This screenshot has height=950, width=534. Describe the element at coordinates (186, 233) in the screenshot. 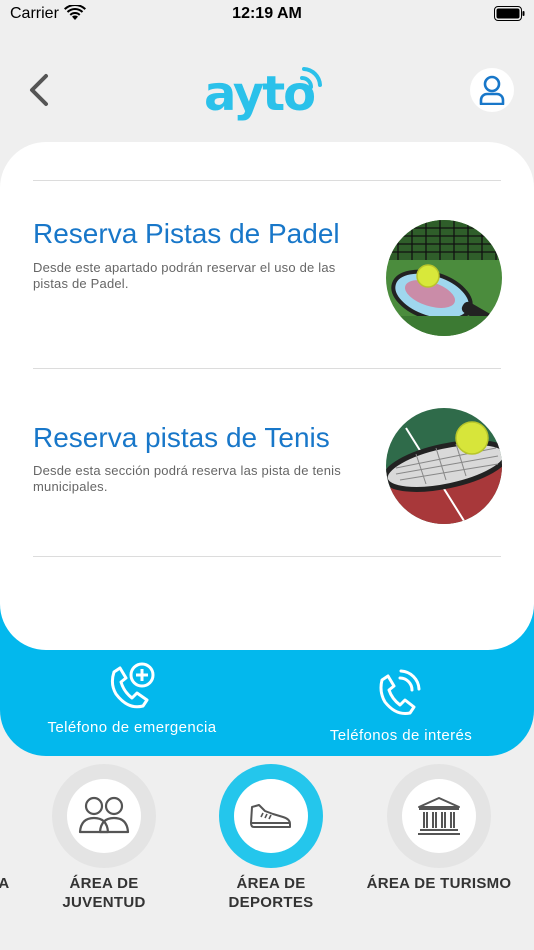

I see `item-title: Reserva Pistas de Padel` at that location.